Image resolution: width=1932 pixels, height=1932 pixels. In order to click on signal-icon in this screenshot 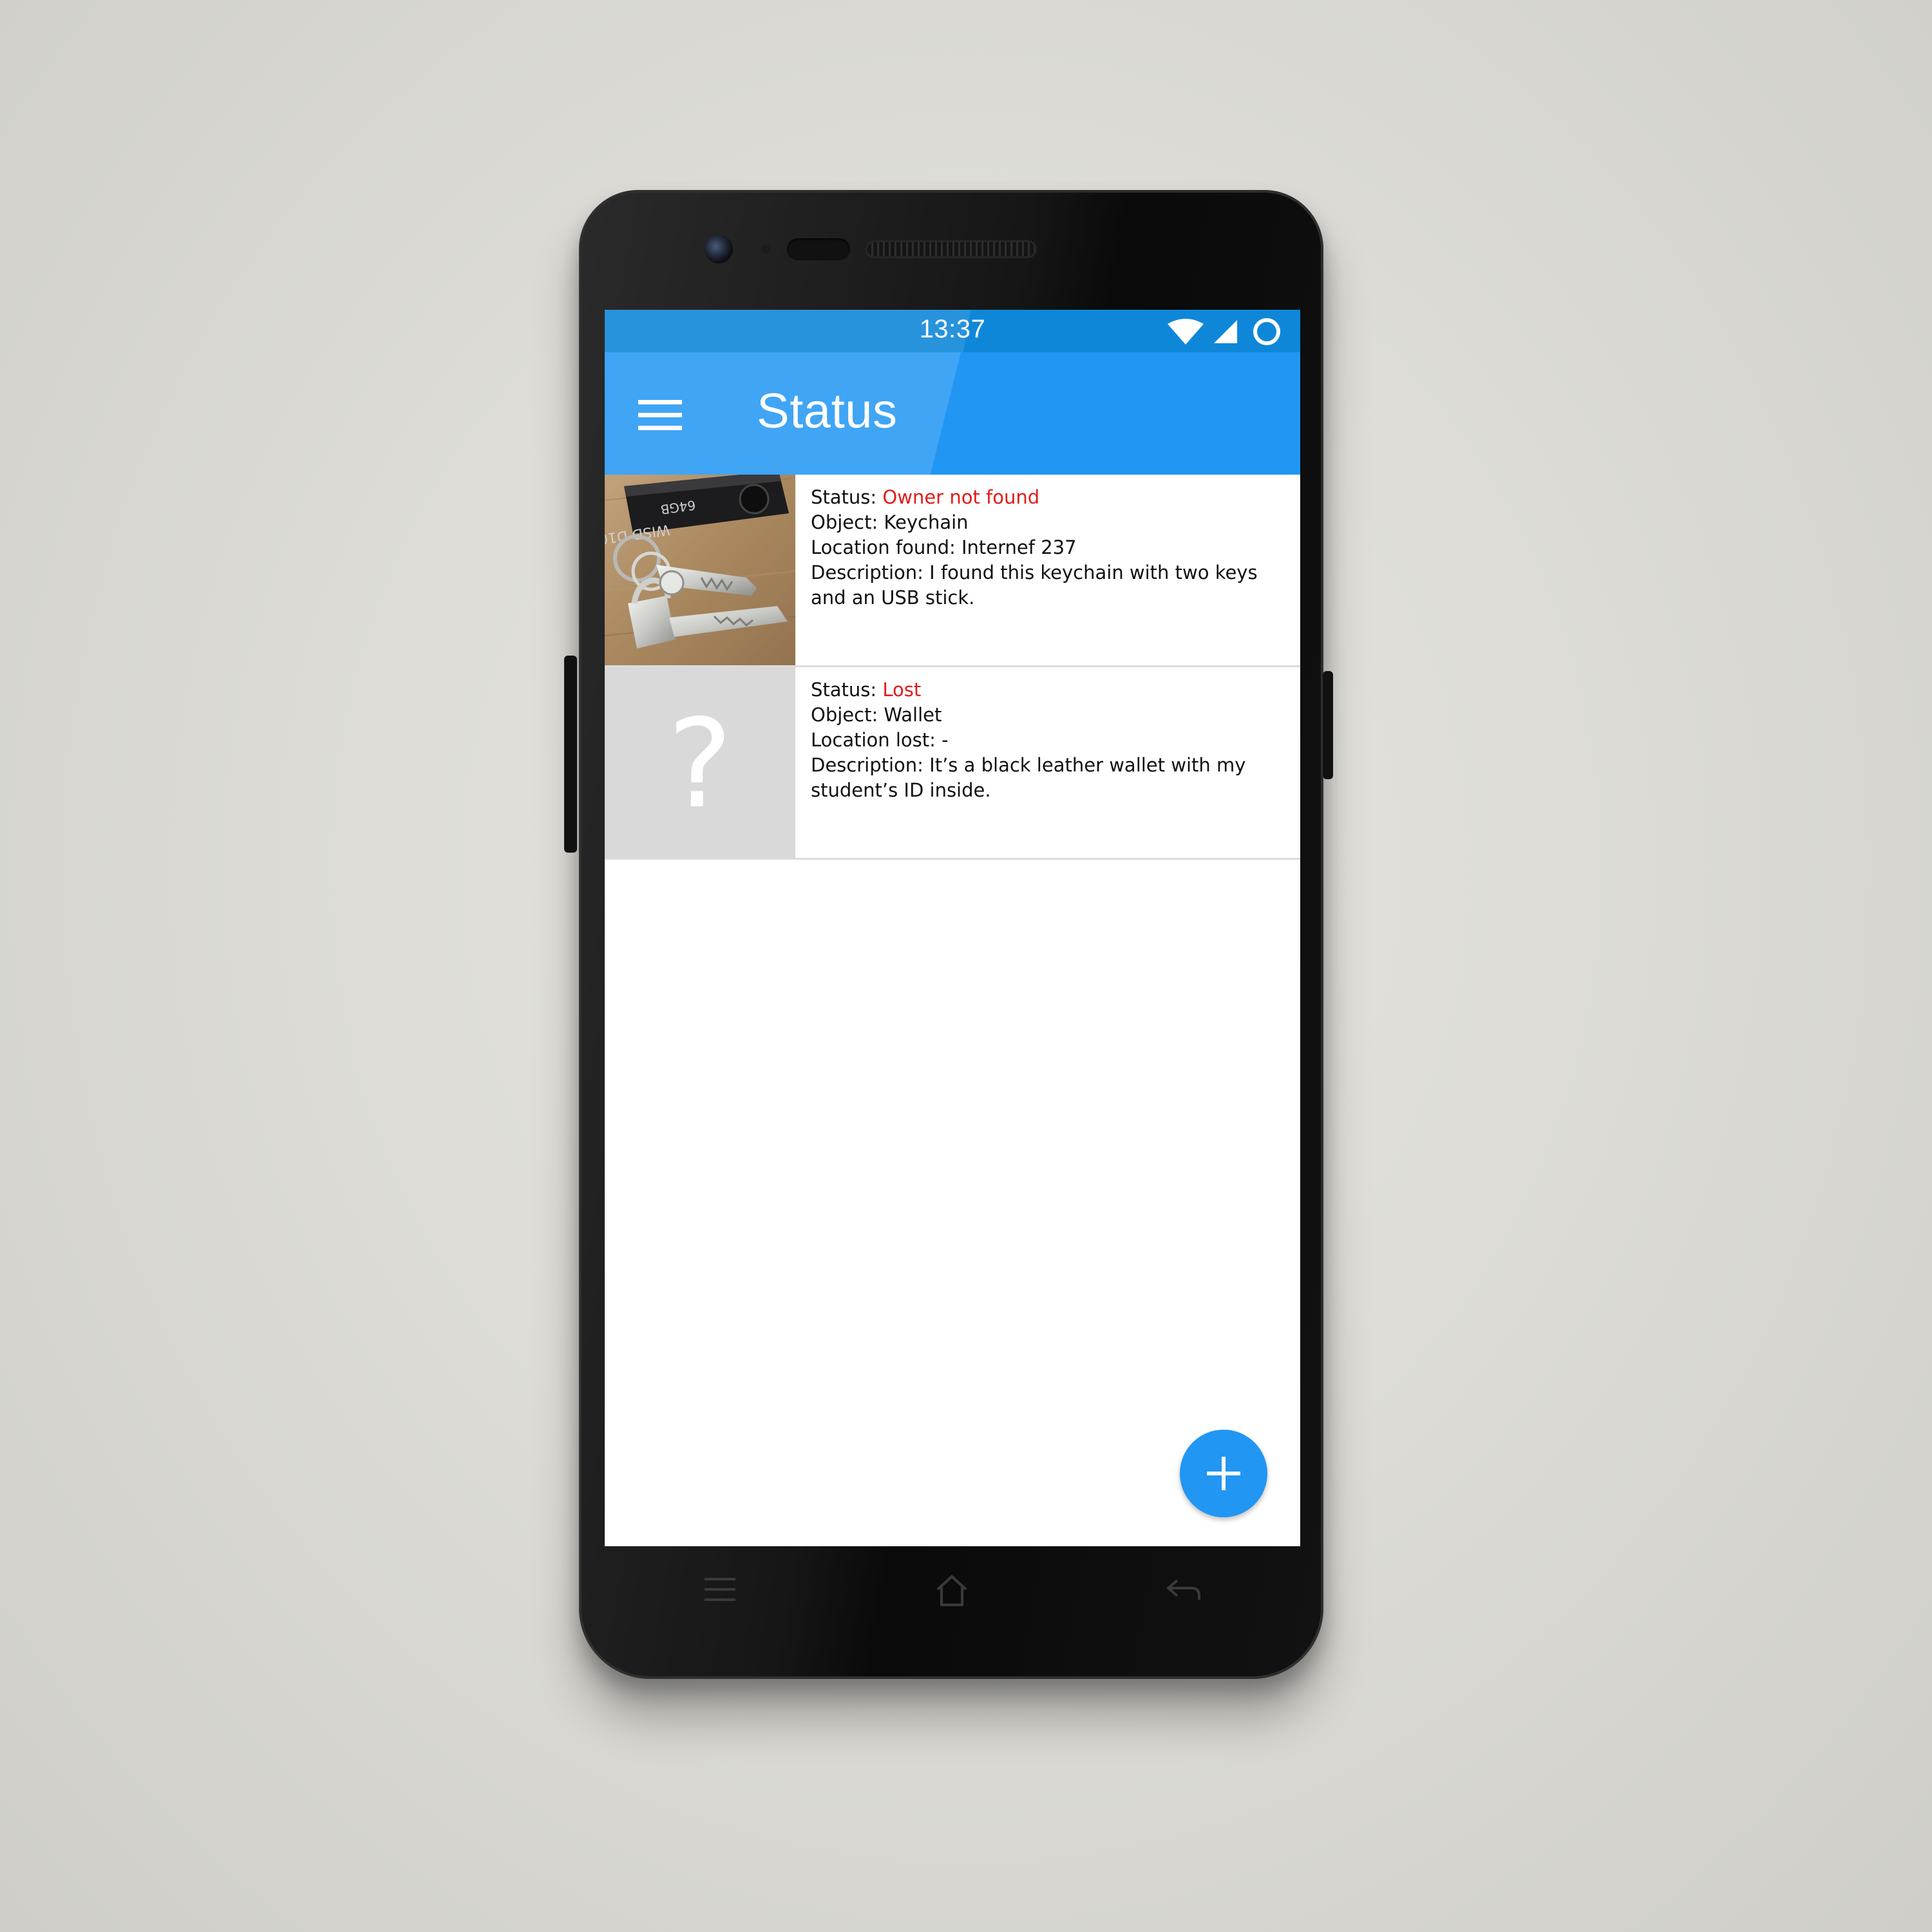, I will do `click(1225, 332)`.